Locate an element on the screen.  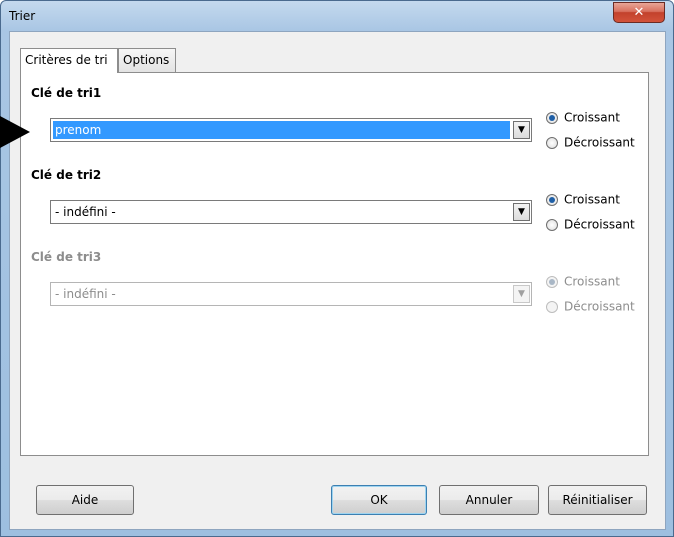
close-icon: ✕ is located at coordinates (639, 12).